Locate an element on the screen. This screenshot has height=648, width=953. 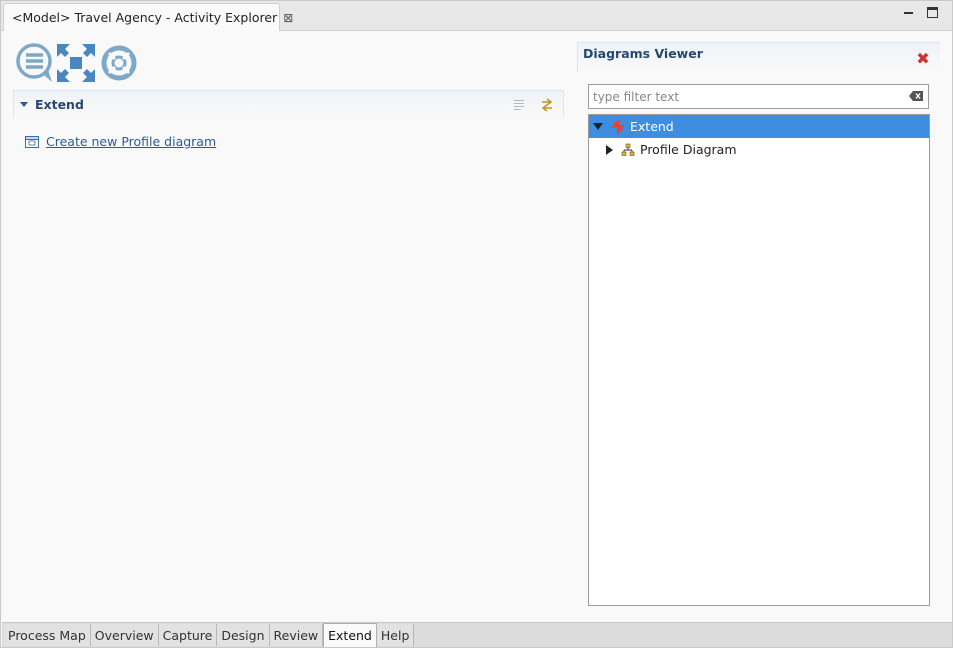
tab-review: Review is located at coordinates (296, 635).